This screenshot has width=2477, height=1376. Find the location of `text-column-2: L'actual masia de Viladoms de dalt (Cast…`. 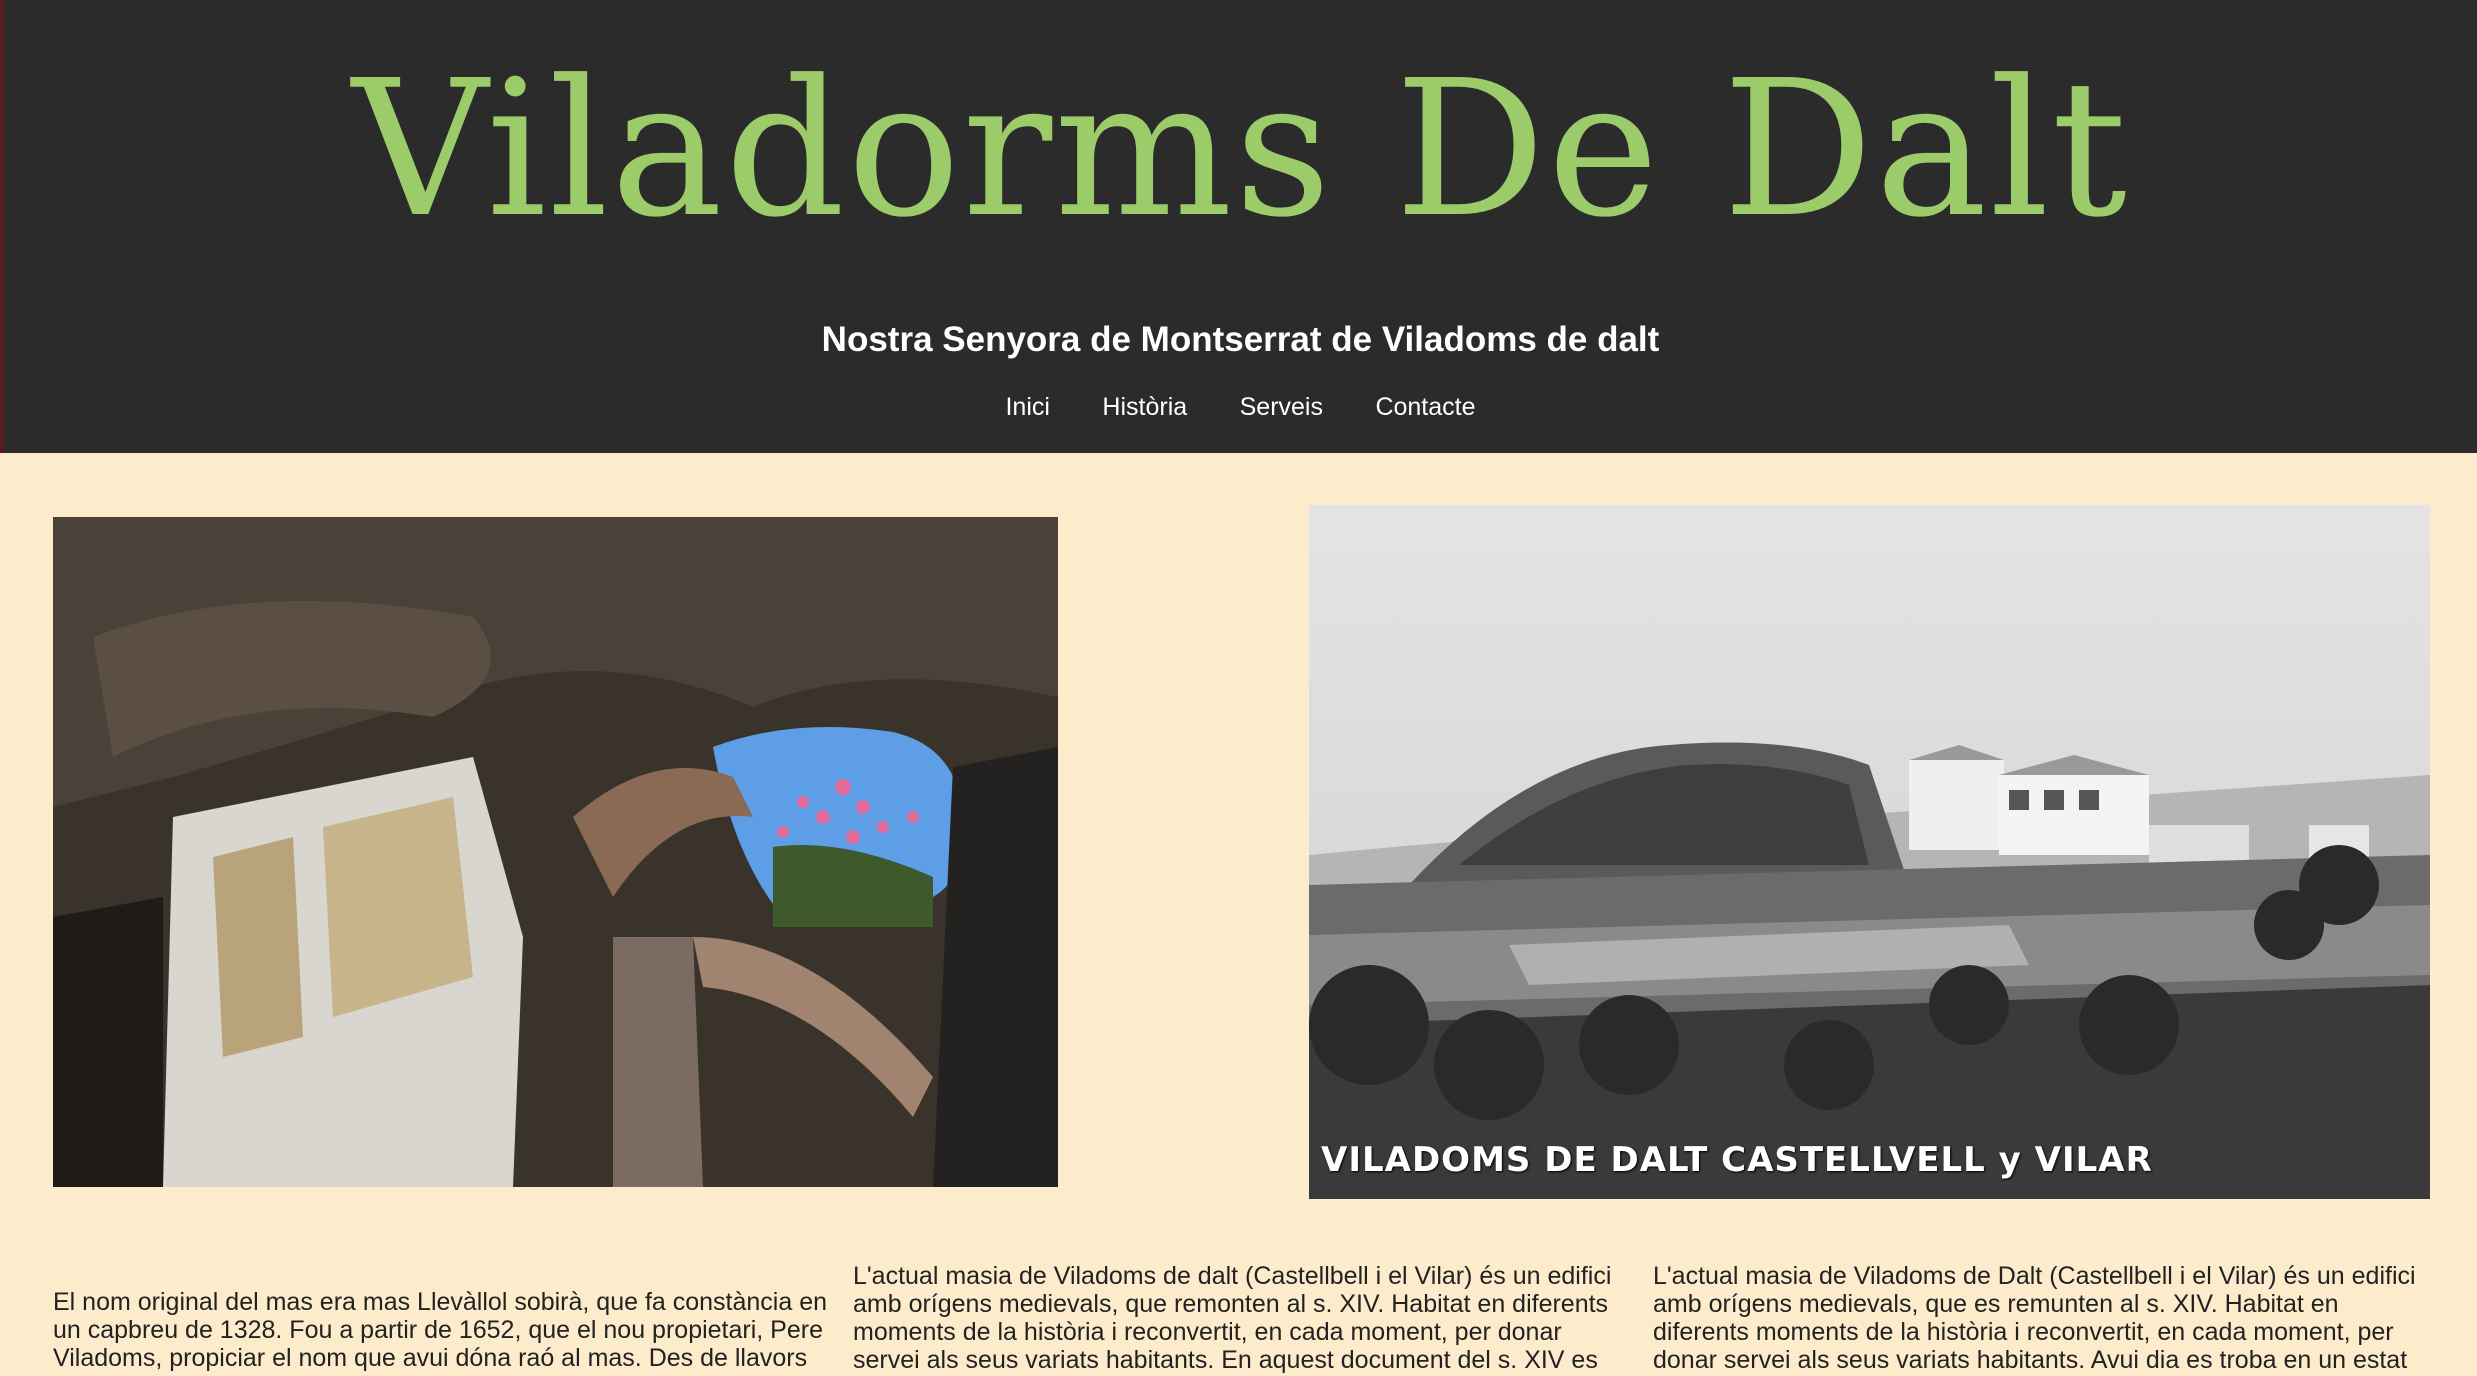

text-column-2: L'actual masia de Viladoms de dalt (Cast… is located at coordinates (1232, 1319).